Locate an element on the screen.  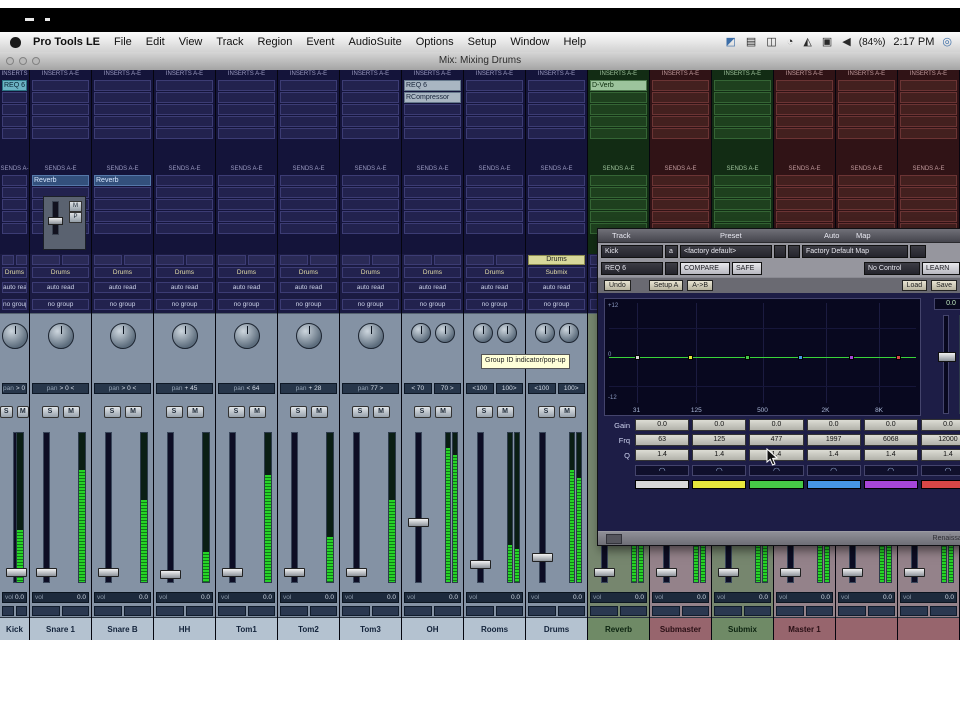
send-fader-cap is located at coordinates (55, 220).